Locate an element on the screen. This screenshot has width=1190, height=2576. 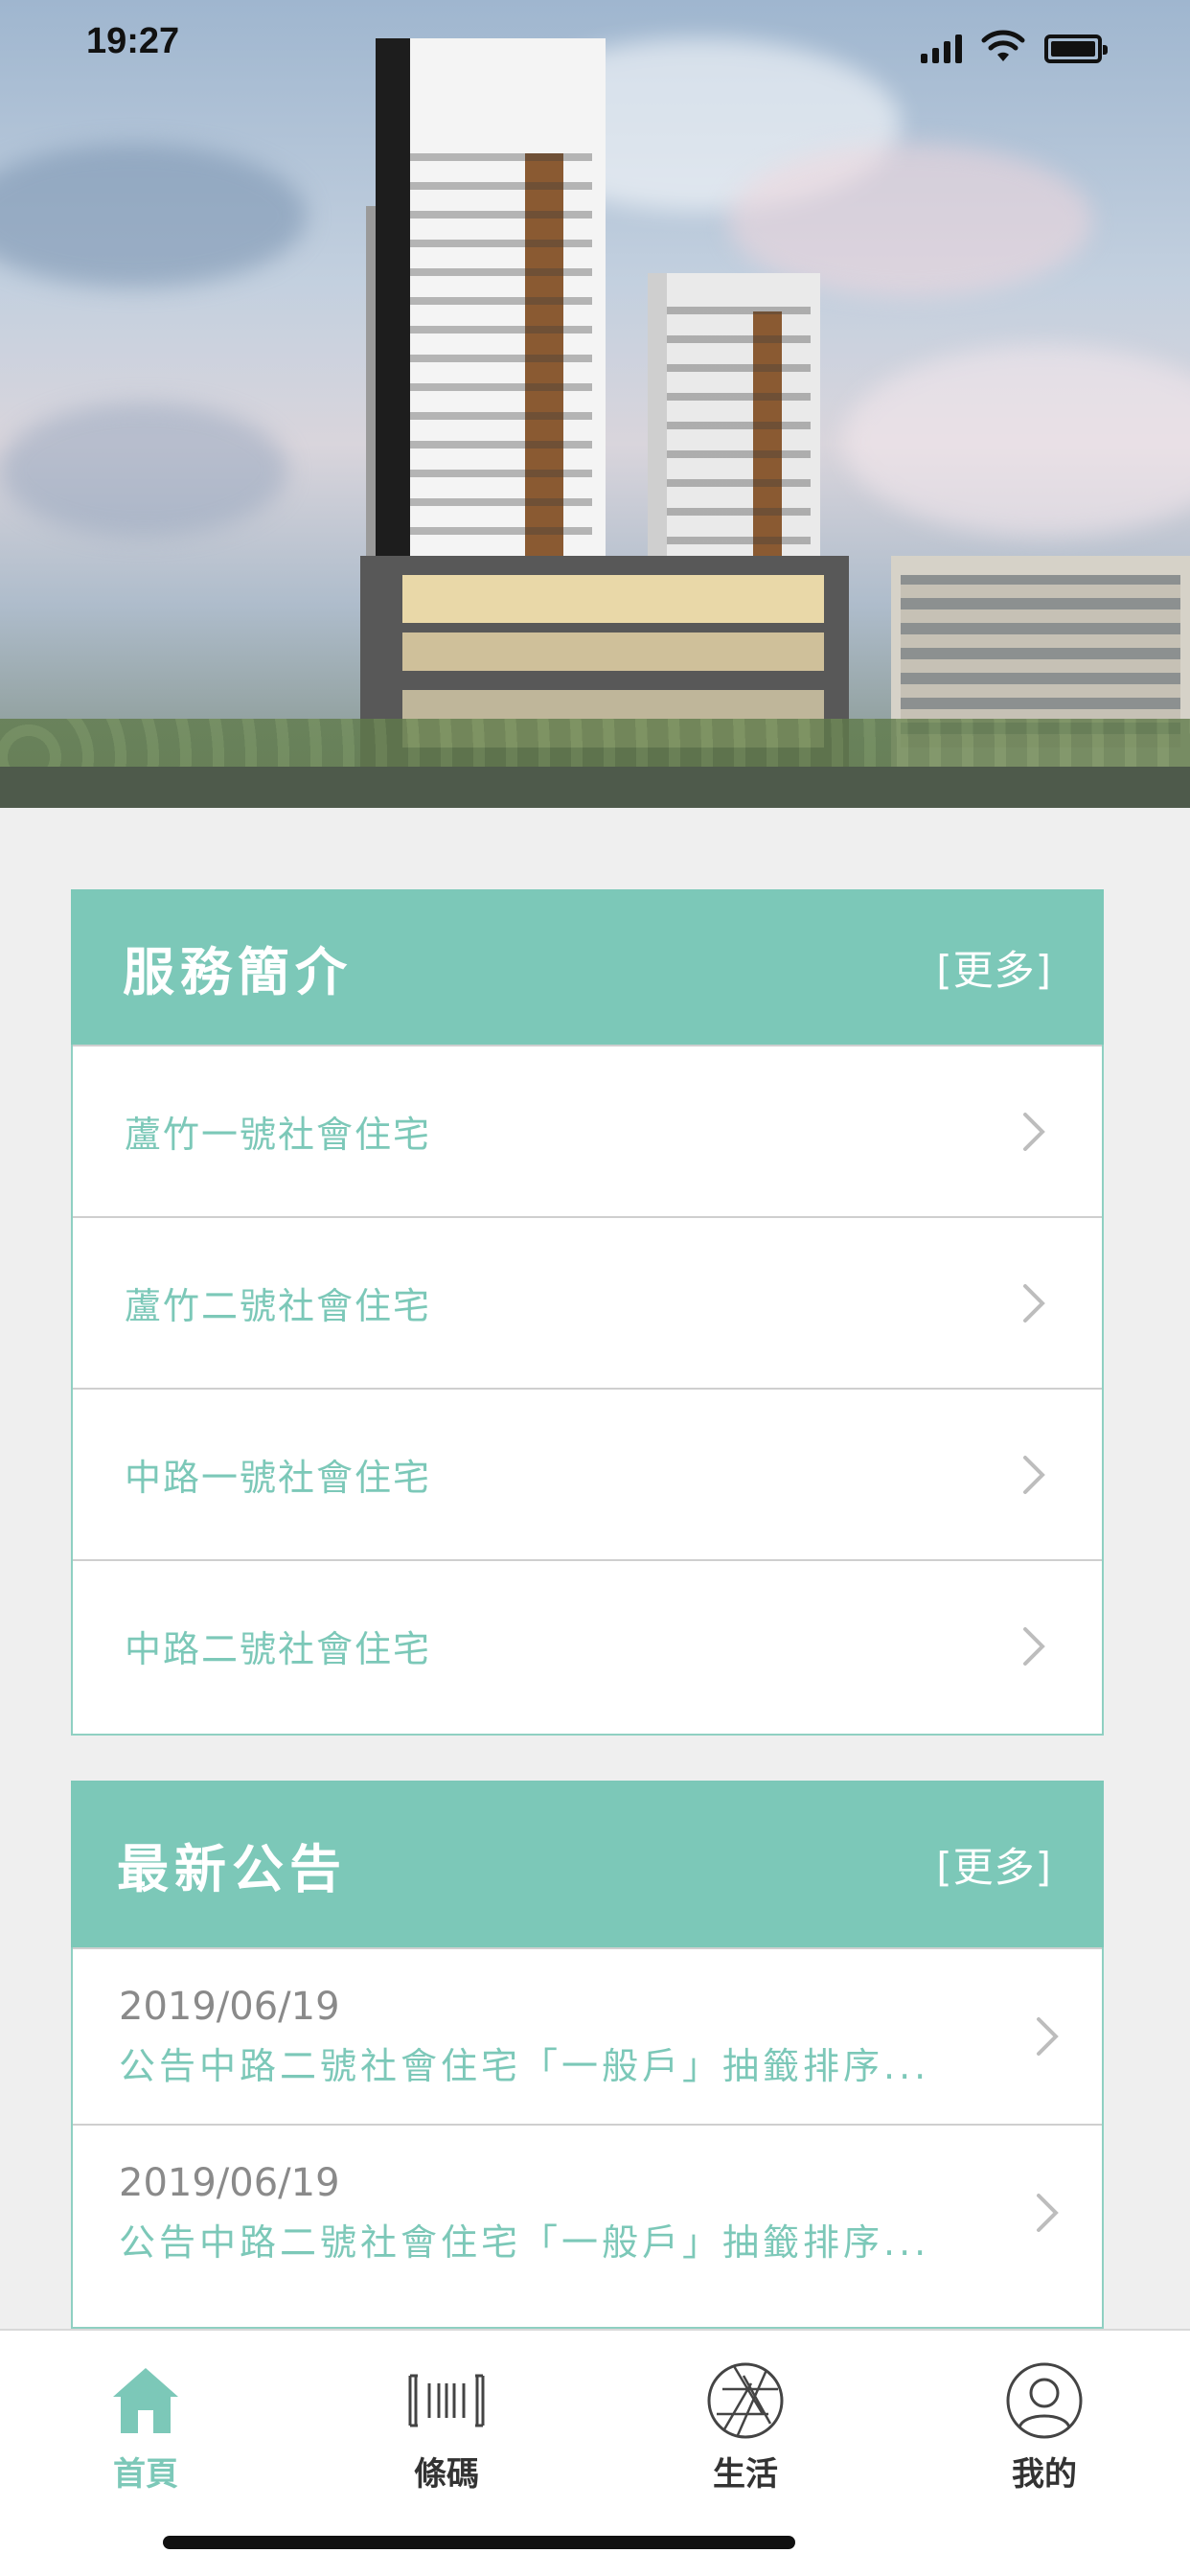
service-item-luzhu-2: 蘆竹二號社會住宅 is located at coordinates (588, 1302).